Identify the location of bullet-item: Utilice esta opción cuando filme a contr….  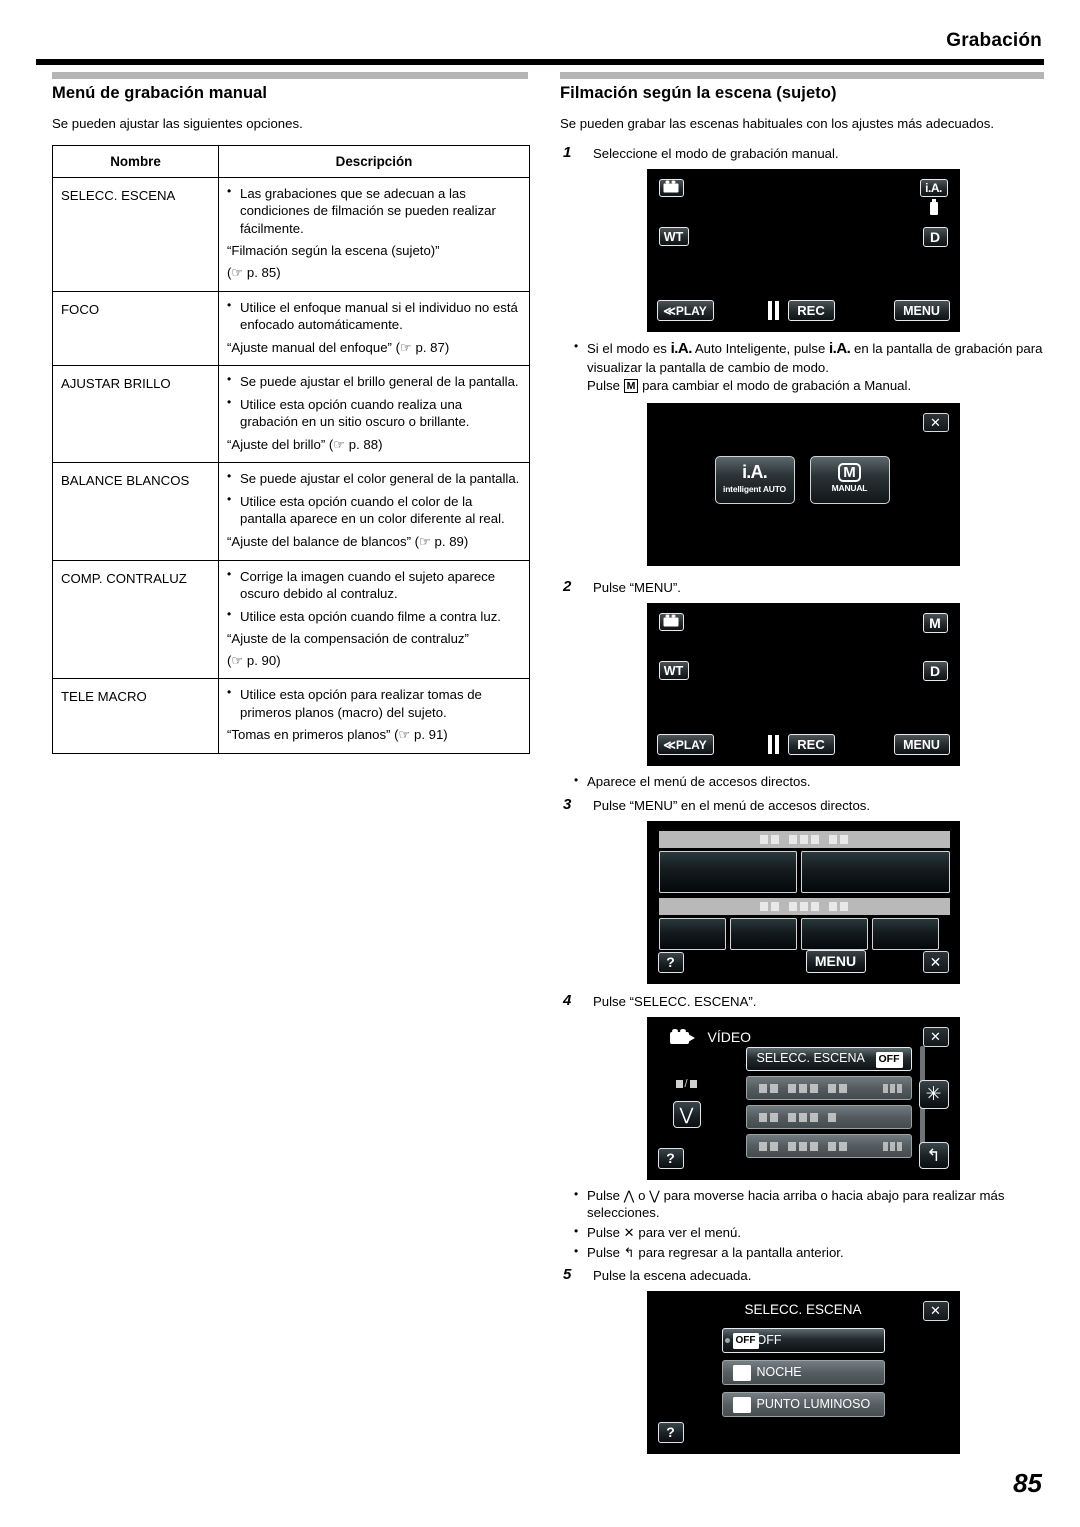
(374, 616).